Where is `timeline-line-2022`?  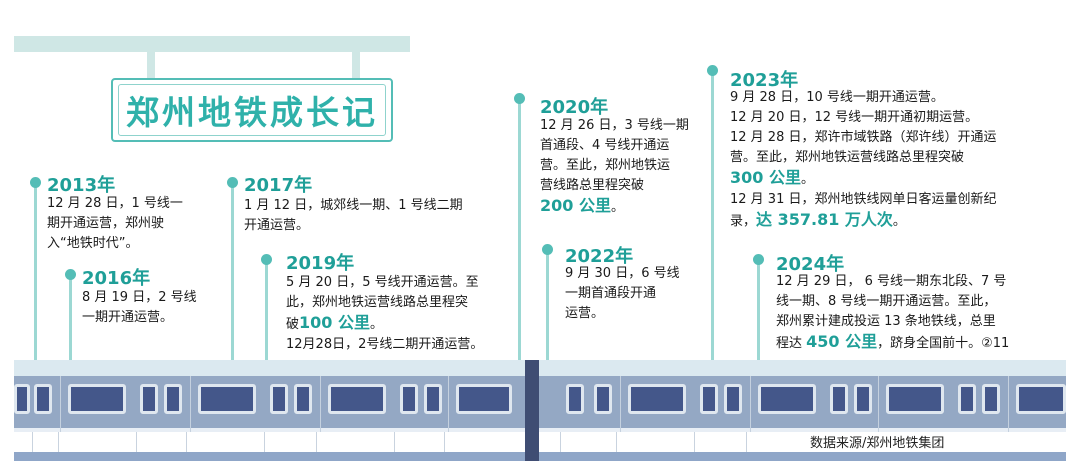
timeline-line-2022 is located at coordinates (547, 309).